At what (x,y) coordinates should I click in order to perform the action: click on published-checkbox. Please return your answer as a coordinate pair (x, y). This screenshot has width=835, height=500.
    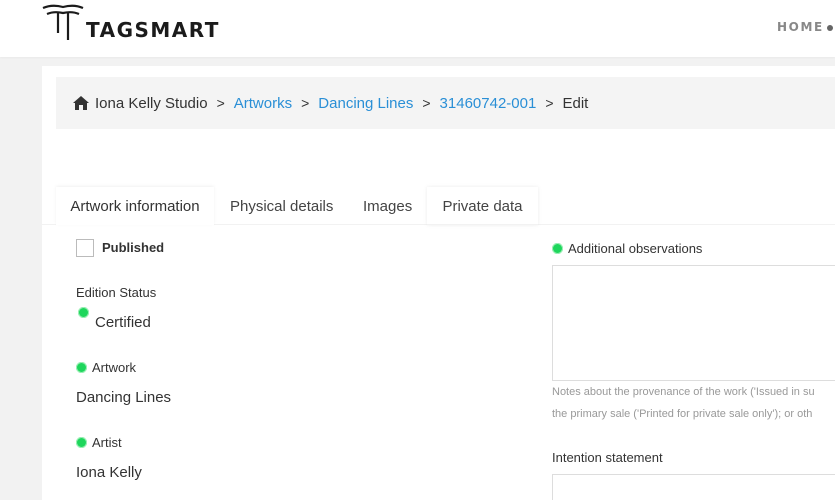
    Looking at the image, I should click on (85, 248).